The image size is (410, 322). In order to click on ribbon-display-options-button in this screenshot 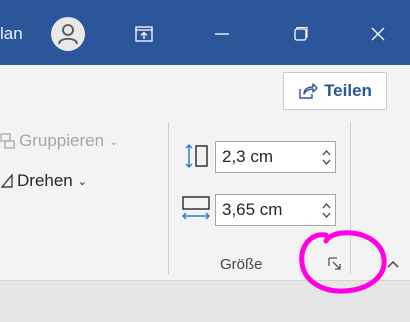, I will do `click(144, 34)`.